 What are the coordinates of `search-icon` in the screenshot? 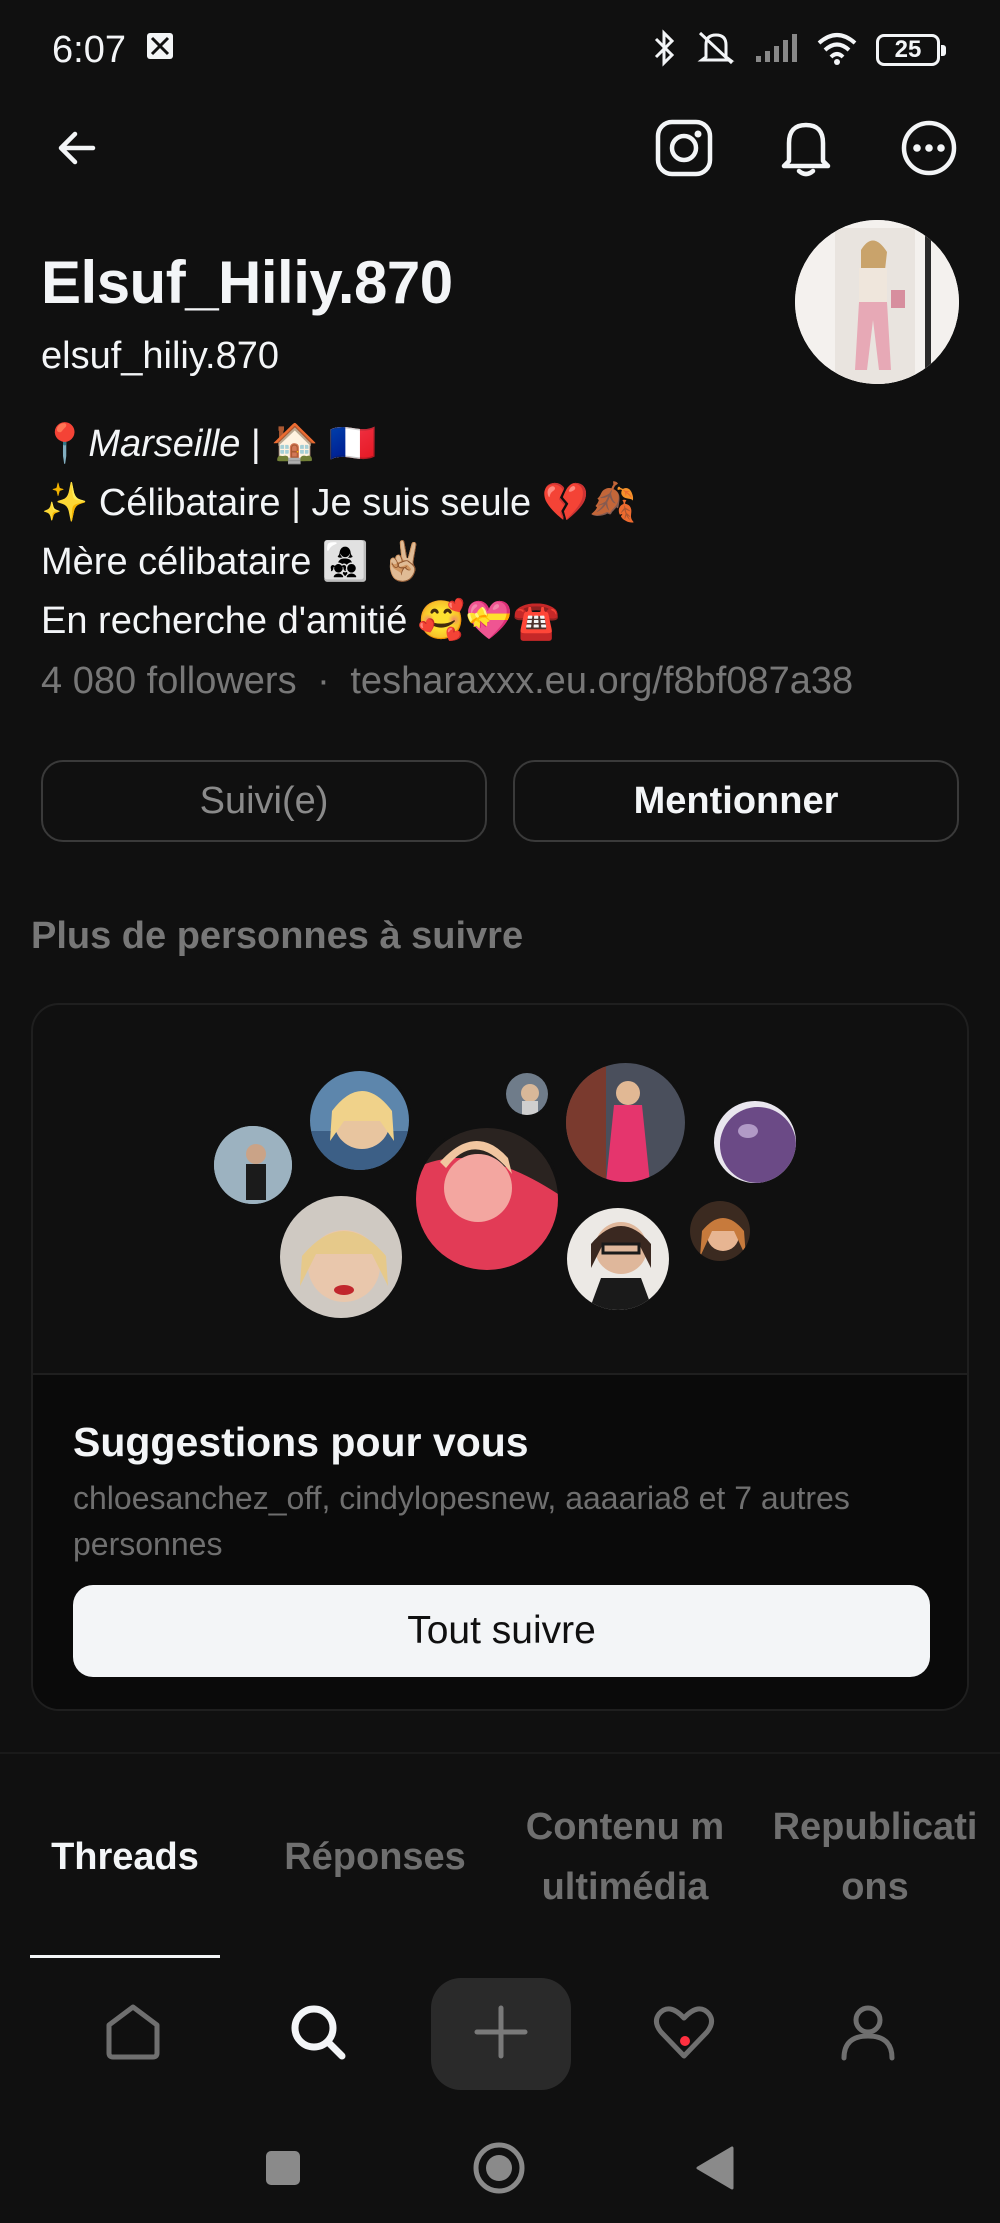 It's located at (318, 2034).